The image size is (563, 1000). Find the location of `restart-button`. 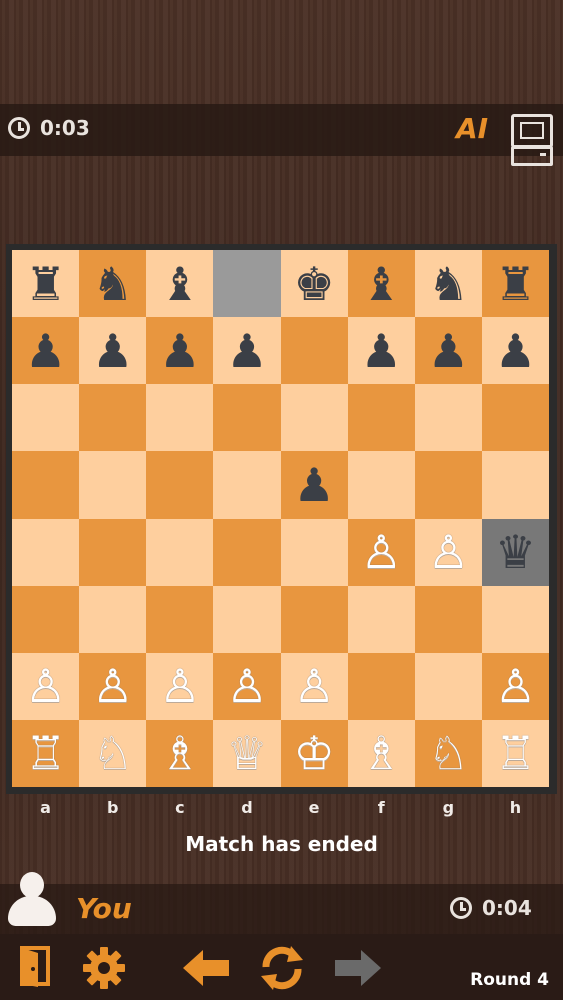

restart-button is located at coordinates (282, 968).